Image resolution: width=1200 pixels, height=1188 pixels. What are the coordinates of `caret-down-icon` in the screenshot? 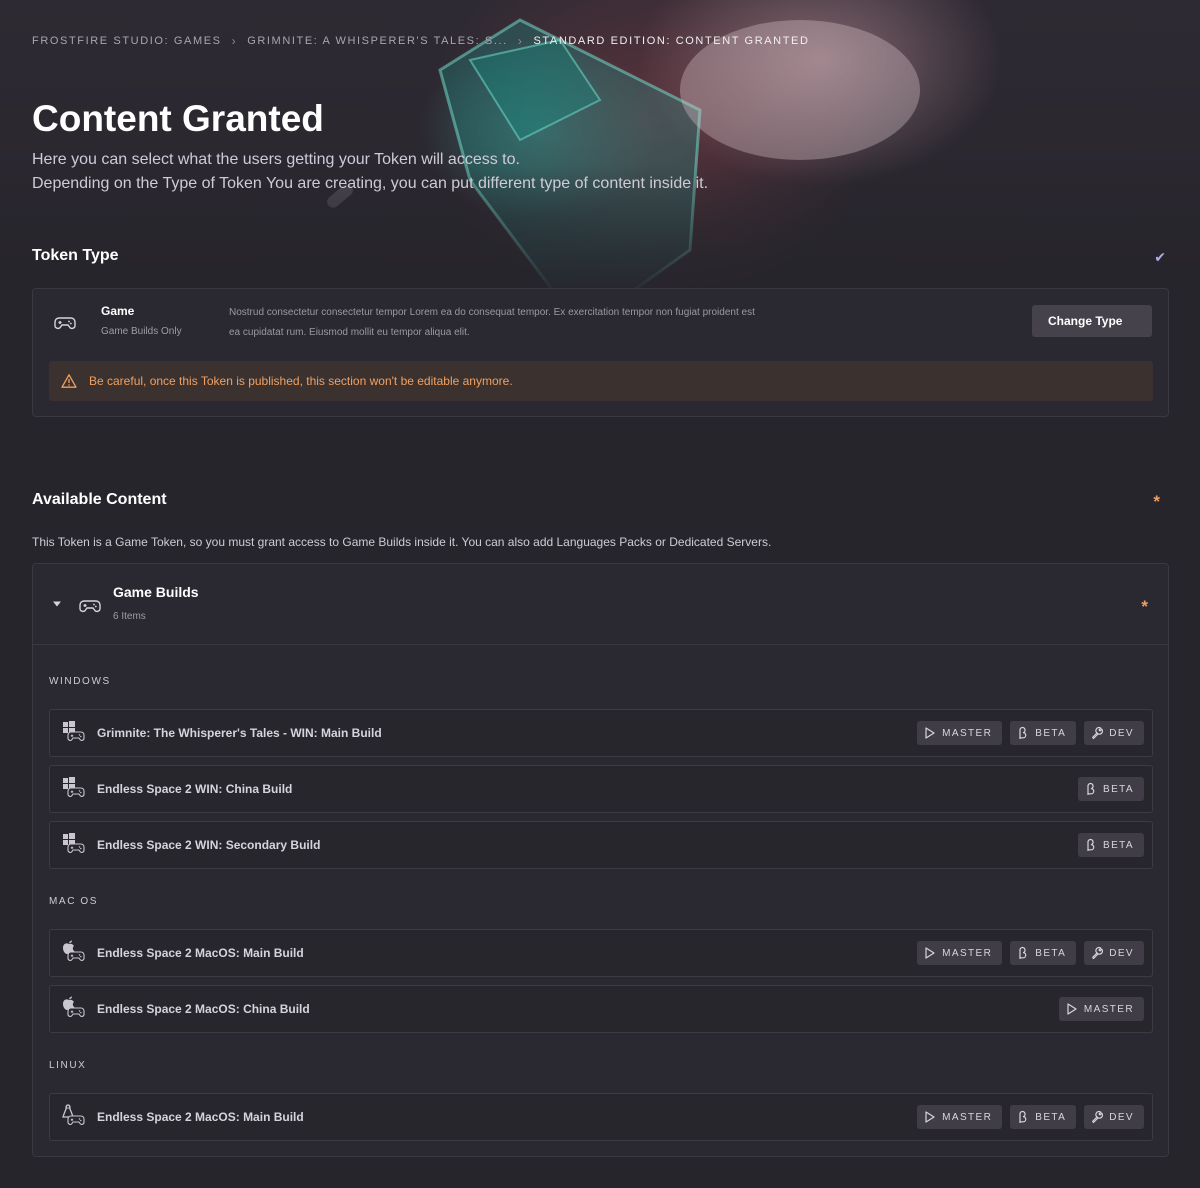 It's located at (57, 604).